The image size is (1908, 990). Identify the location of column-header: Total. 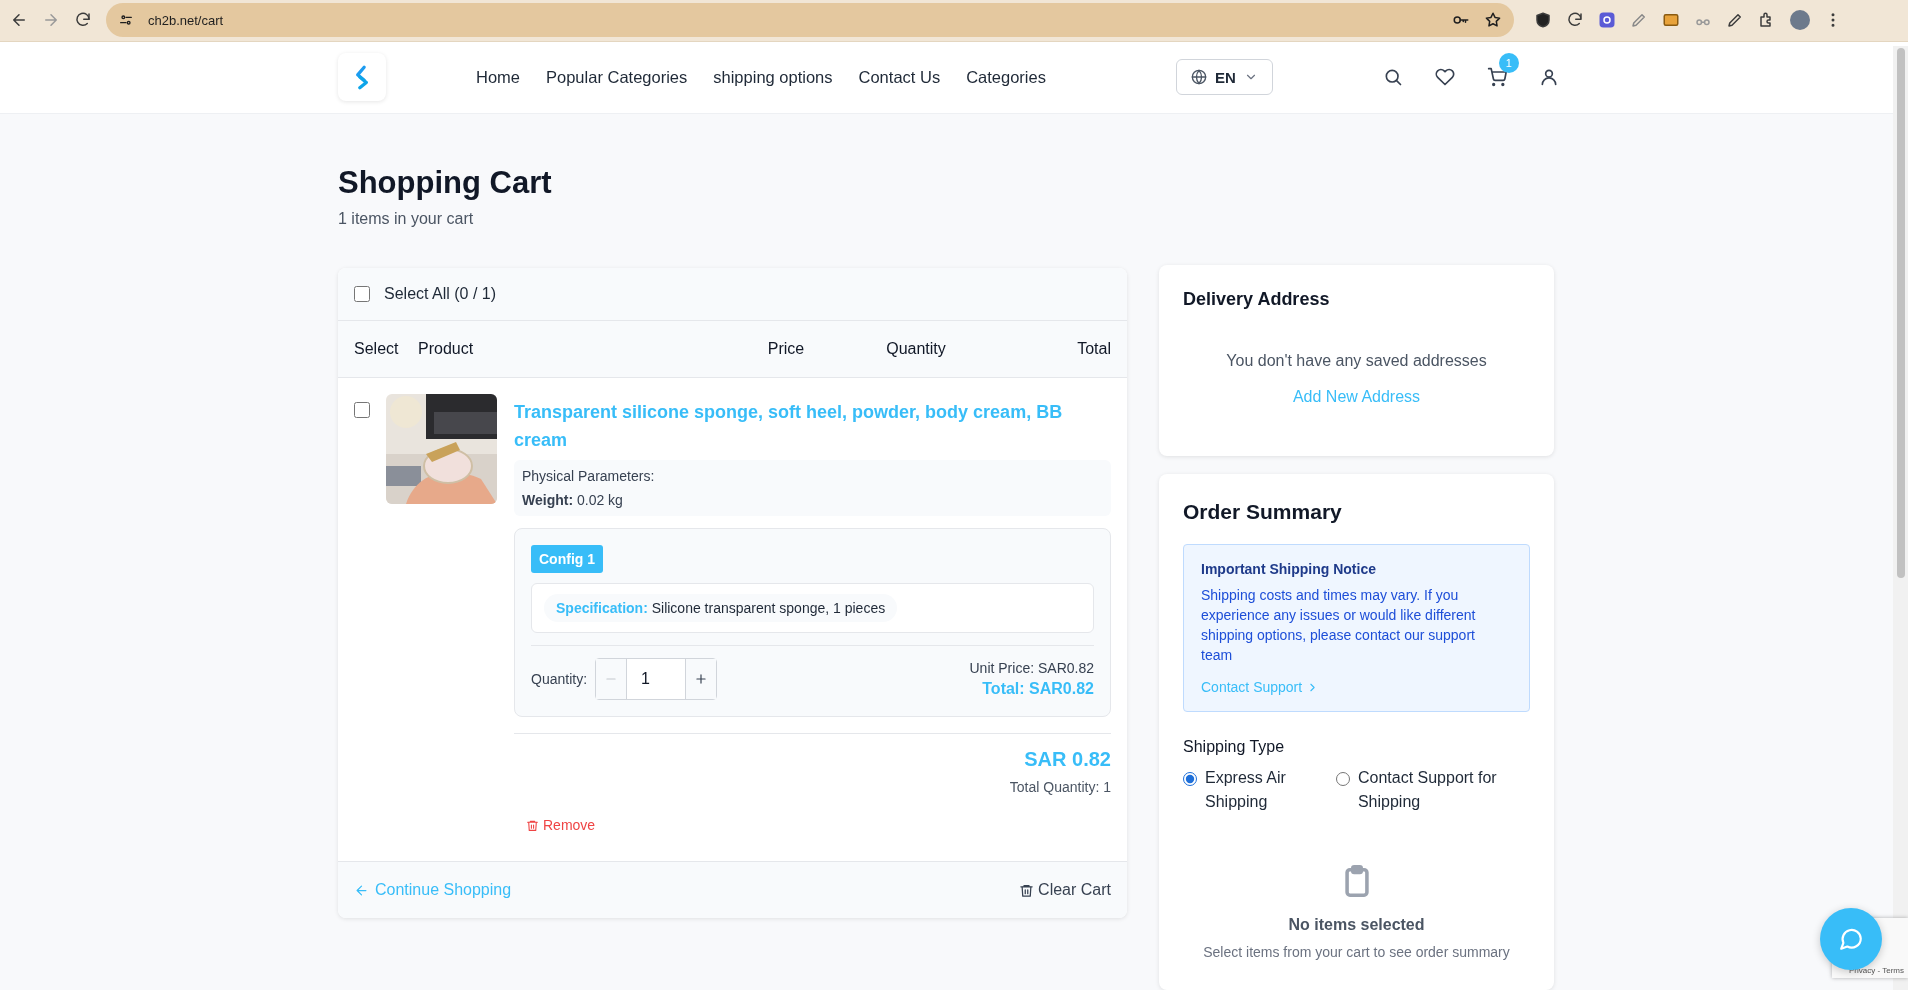
(1093, 349).